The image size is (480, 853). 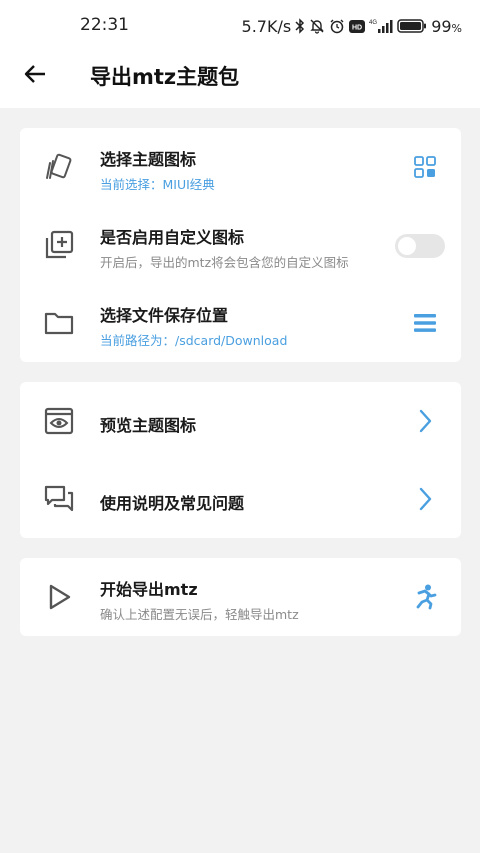 What do you see at coordinates (446, 26) in the screenshot?
I see `battery-level: 99%` at bounding box center [446, 26].